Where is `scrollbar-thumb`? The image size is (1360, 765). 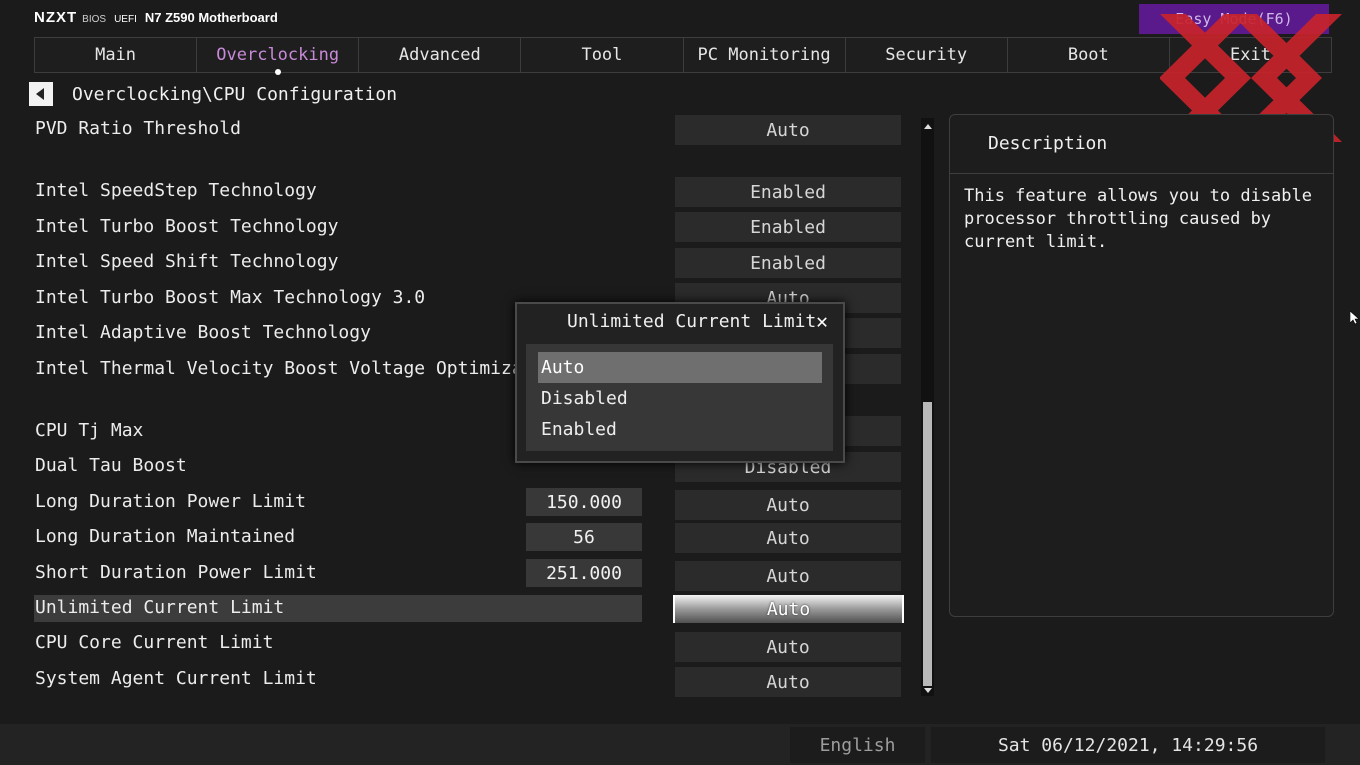
scrollbar-thumb is located at coordinates (927, 544).